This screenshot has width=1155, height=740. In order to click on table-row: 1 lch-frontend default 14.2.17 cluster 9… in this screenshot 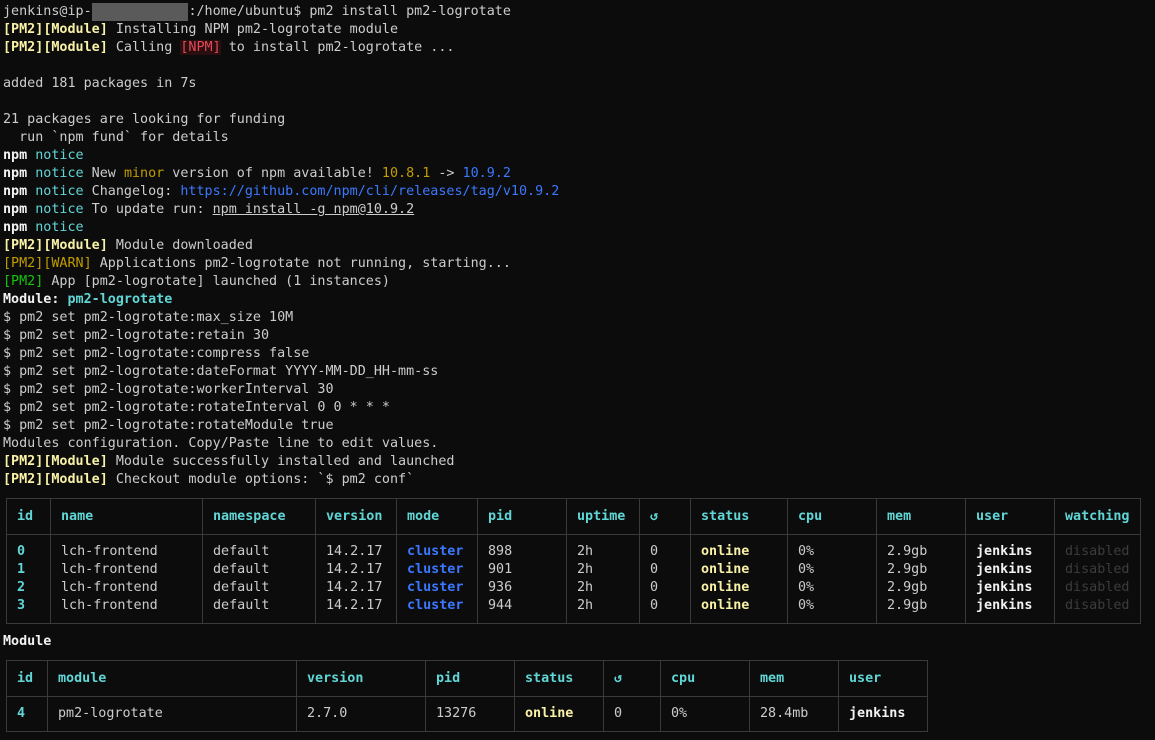, I will do `click(573, 570)`.